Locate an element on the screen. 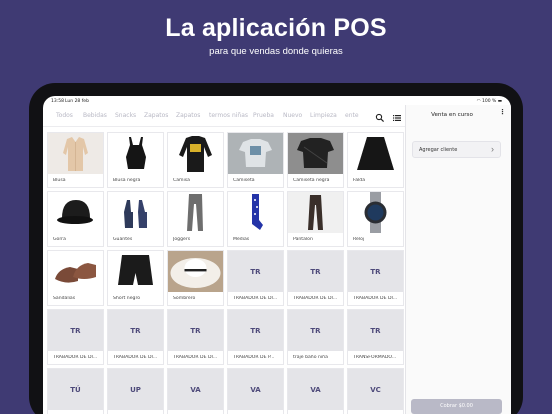 Image resolution: width=552 pixels, height=414 pixels. cap-image is located at coordinates (75, 212).